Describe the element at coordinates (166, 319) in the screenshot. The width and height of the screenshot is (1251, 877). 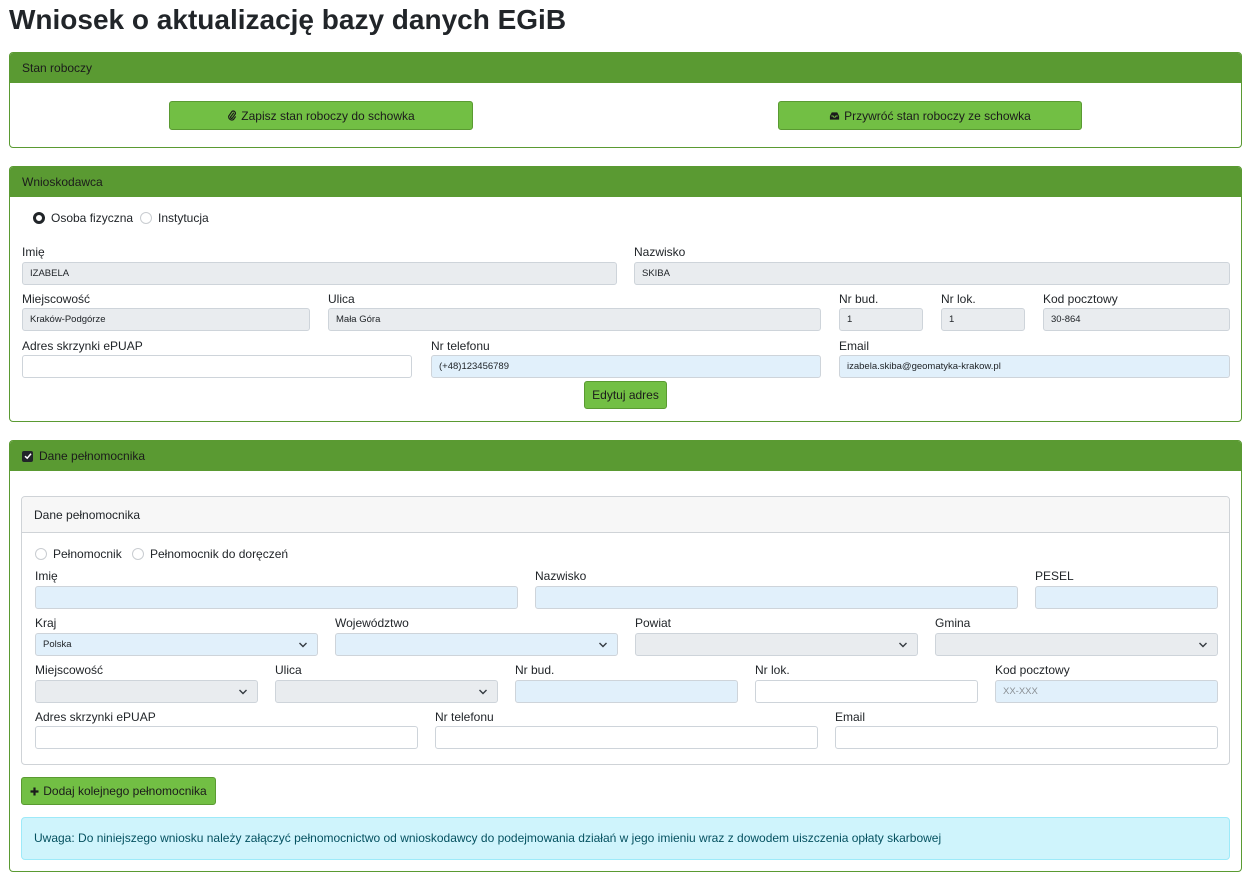
I see `city-field: Kraków-Podgórze` at that location.